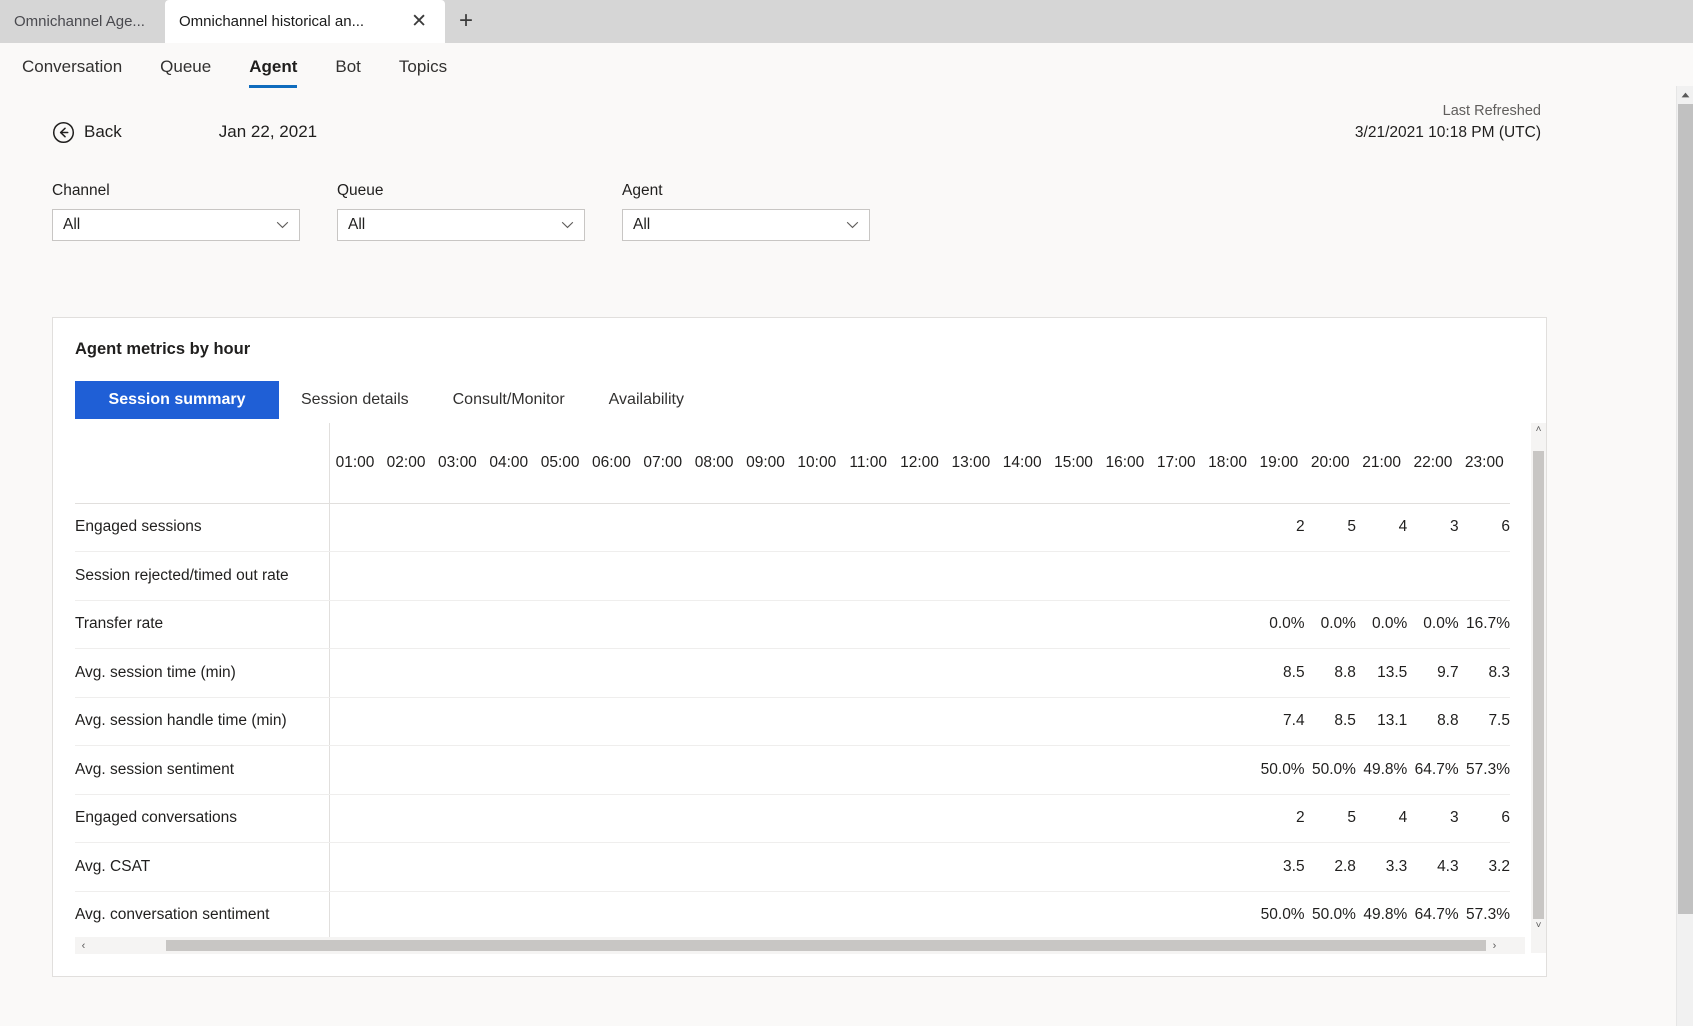 Image resolution: width=1693 pixels, height=1026 pixels. What do you see at coordinates (642, 190) in the screenshot?
I see `filter-agent-label: Agent` at bounding box center [642, 190].